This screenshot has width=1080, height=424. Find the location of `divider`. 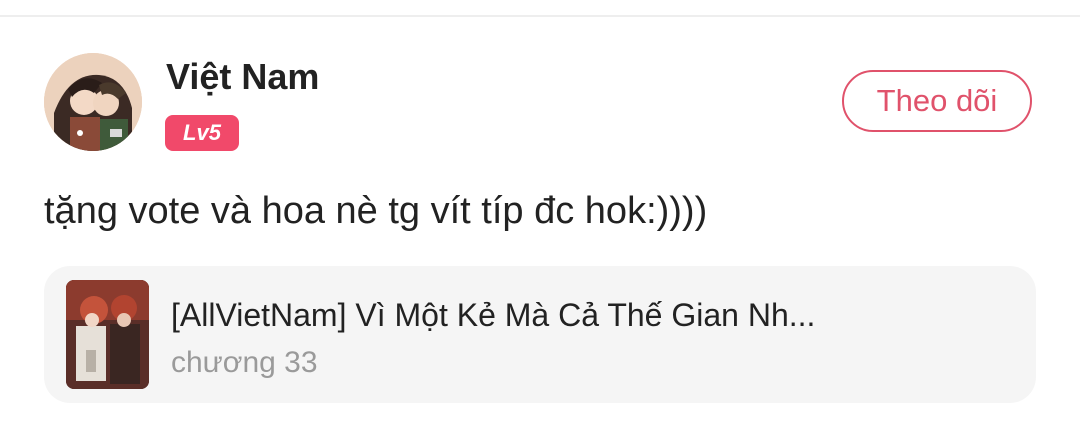

divider is located at coordinates (540, 16).